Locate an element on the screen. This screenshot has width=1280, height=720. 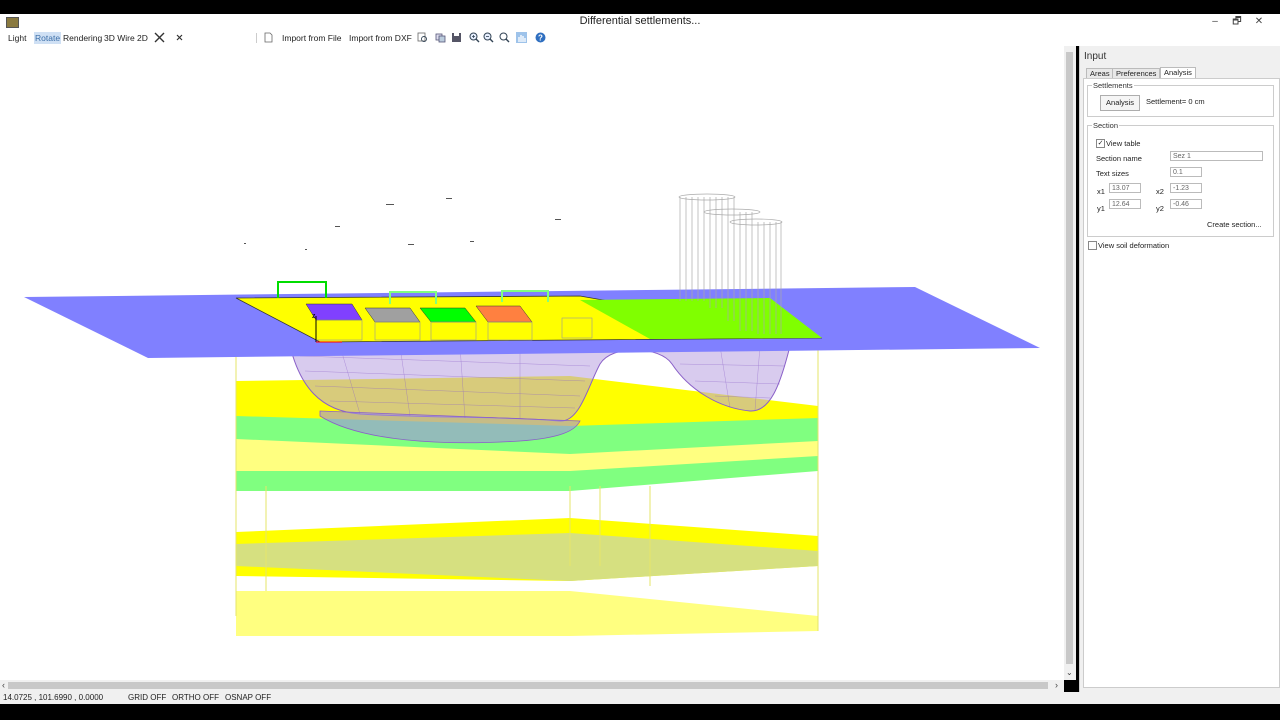
restore-button: 🗗 is located at coordinates (1237, 22).